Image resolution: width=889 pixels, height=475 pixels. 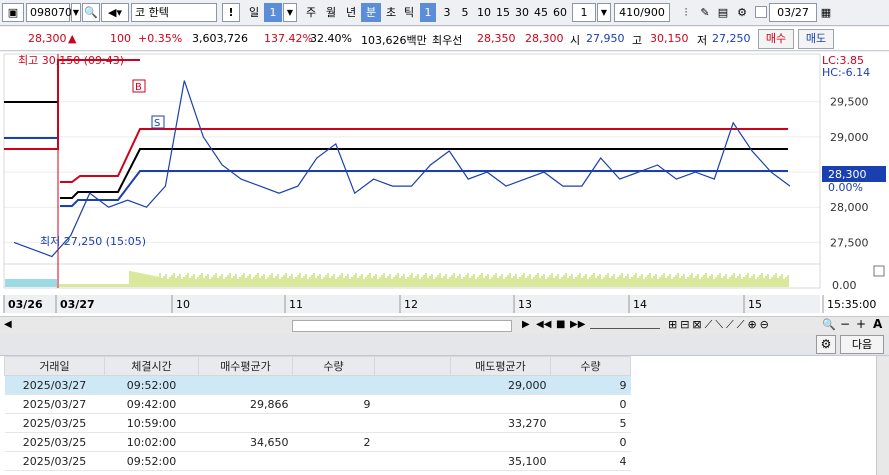 What do you see at coordinates (847, 174) in the screenshot?
I see `current-price-label: 28,300` at bounding box center [847, 174].